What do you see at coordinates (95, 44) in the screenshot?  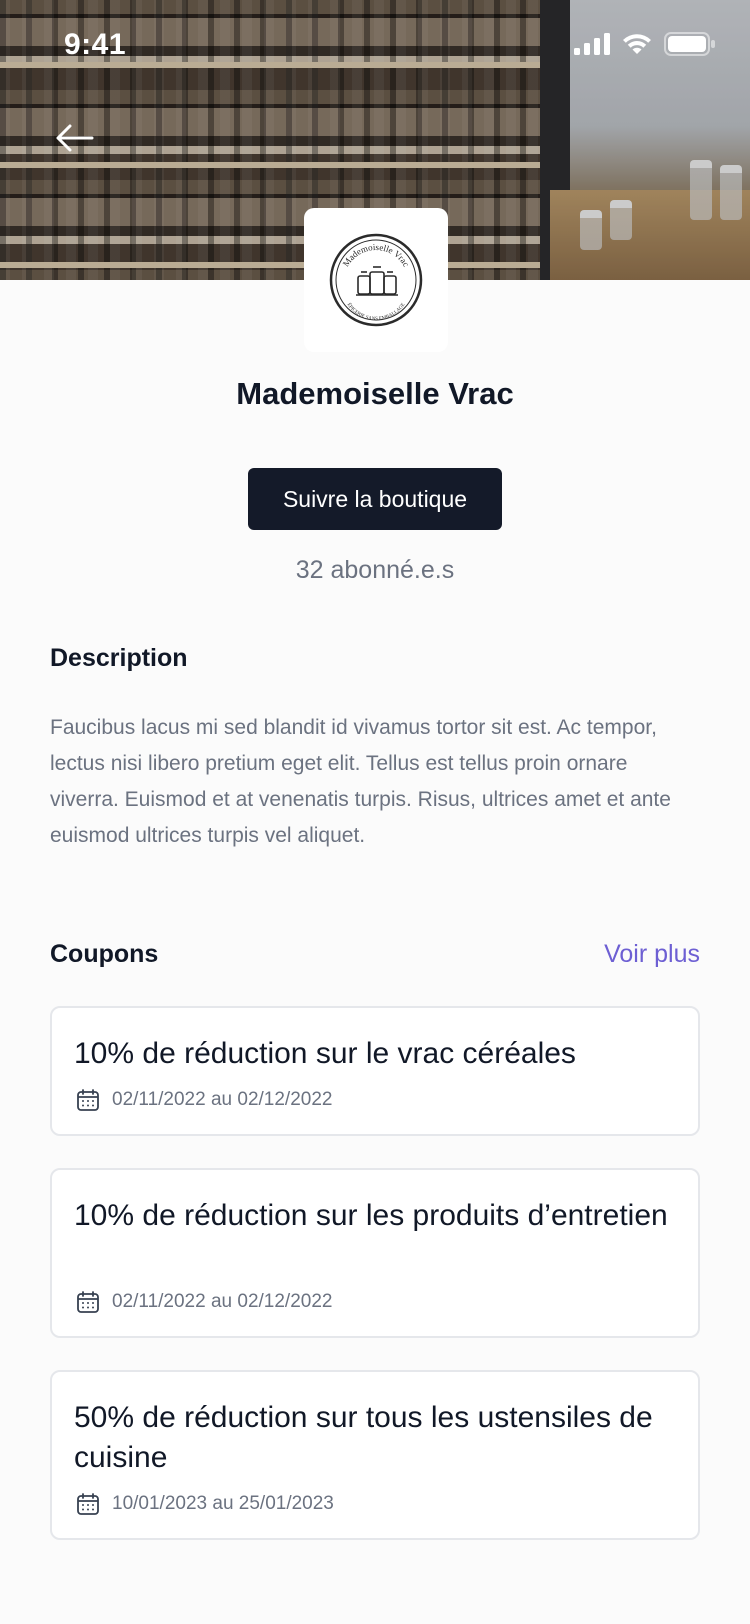 I see `status-time: 9:41` at bounding box center [95, 44].